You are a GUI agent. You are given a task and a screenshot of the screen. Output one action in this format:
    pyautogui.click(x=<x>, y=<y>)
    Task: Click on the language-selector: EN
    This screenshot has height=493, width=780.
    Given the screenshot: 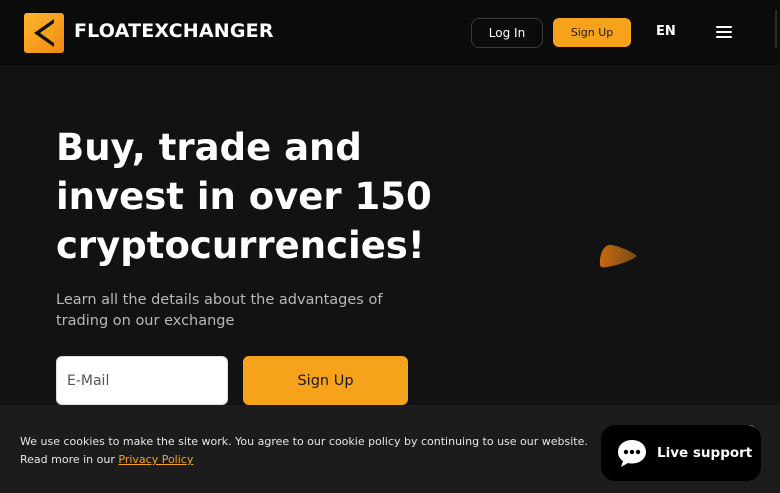 What is the action you would take?
    pyautogui.click(x=666, y=31)
    